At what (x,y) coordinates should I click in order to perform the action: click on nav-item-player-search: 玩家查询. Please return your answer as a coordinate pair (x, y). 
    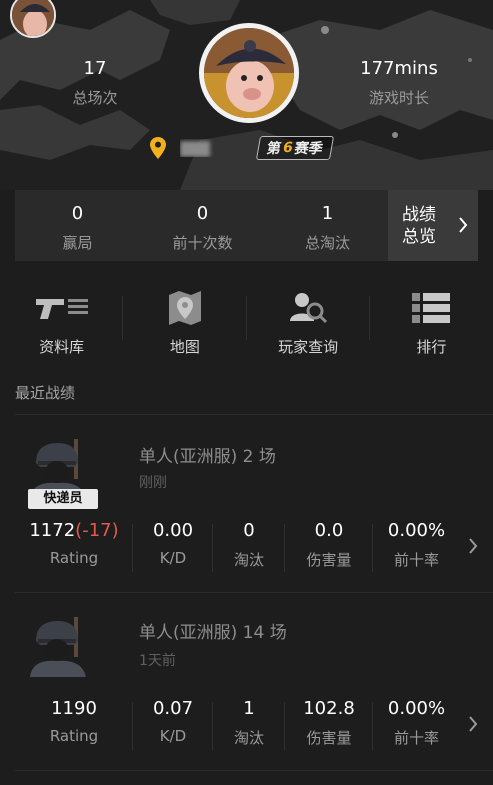
    Looking at the image, I should click on (308, 322).